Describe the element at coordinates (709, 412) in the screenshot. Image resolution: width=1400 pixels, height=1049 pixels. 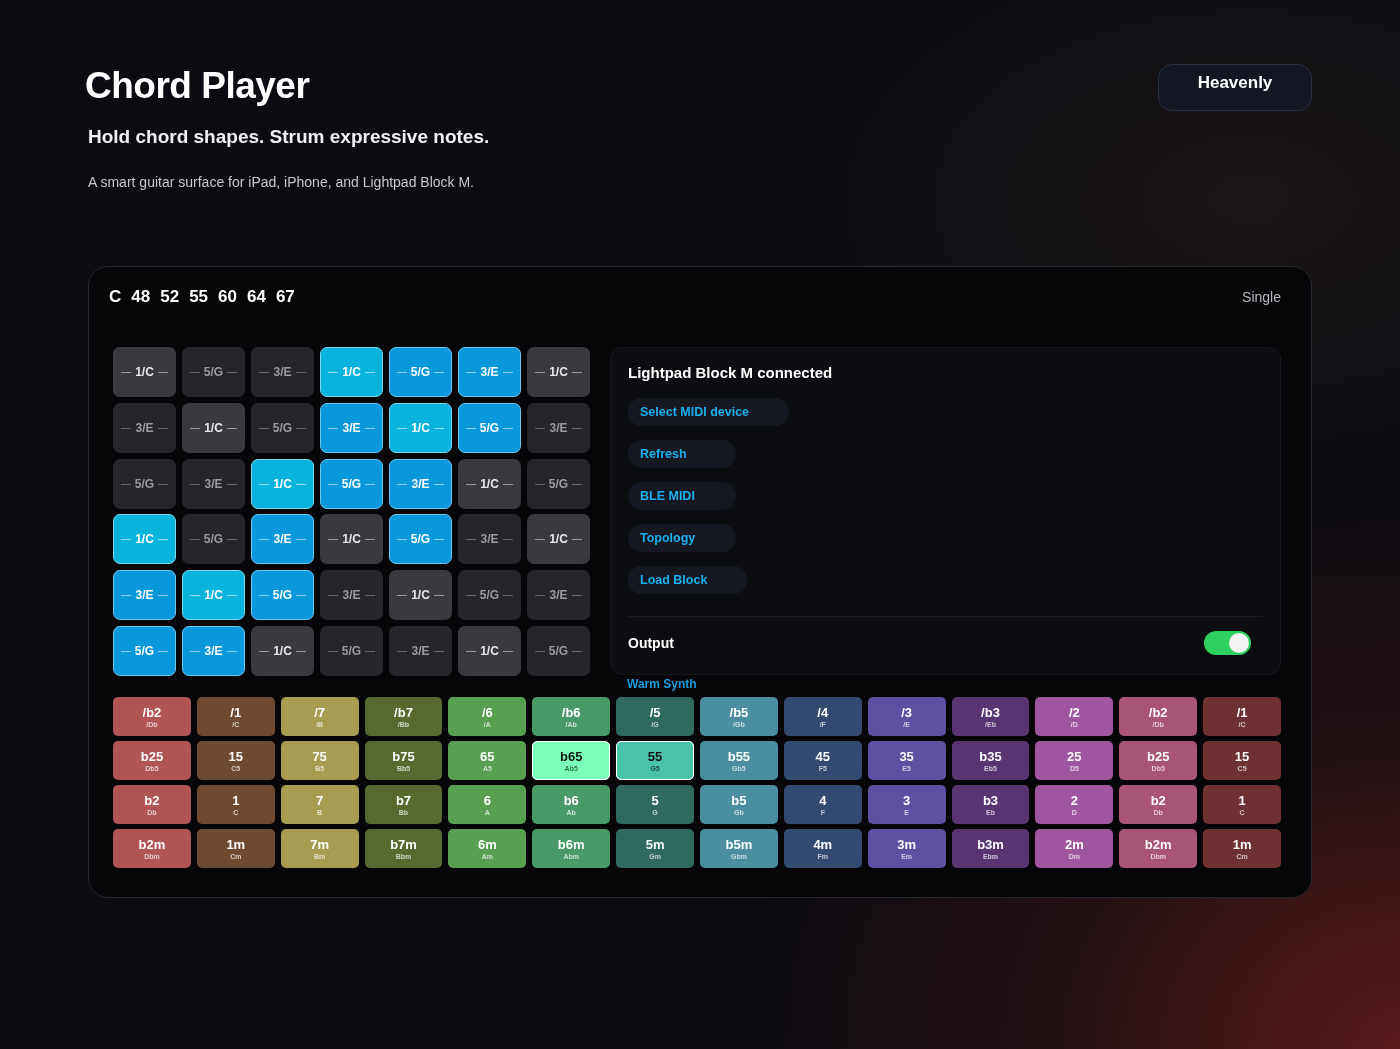
I see `device-button: Select MIDI device` at that location.